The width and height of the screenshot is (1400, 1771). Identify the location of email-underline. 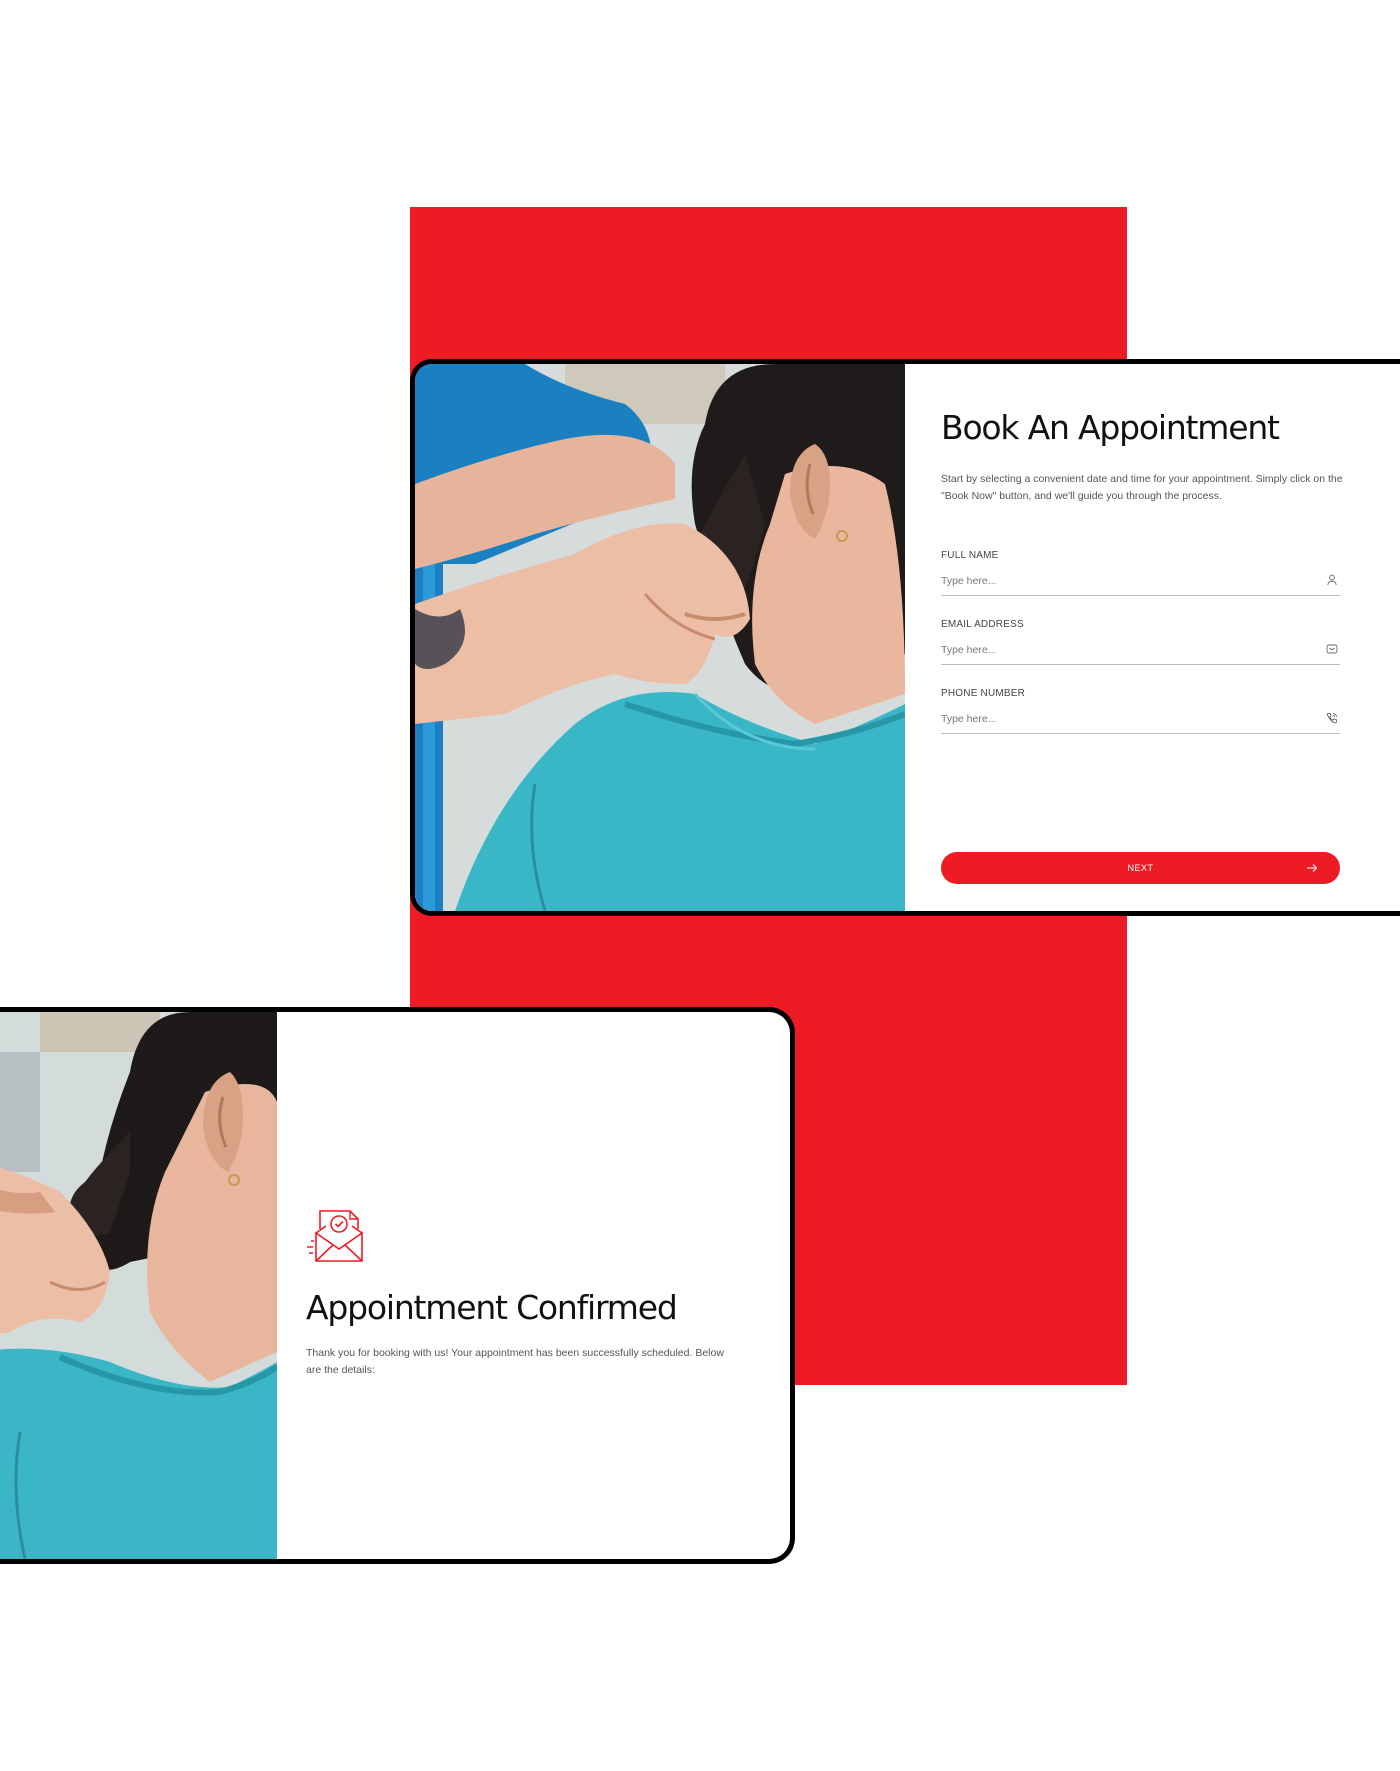
(1140, 664).